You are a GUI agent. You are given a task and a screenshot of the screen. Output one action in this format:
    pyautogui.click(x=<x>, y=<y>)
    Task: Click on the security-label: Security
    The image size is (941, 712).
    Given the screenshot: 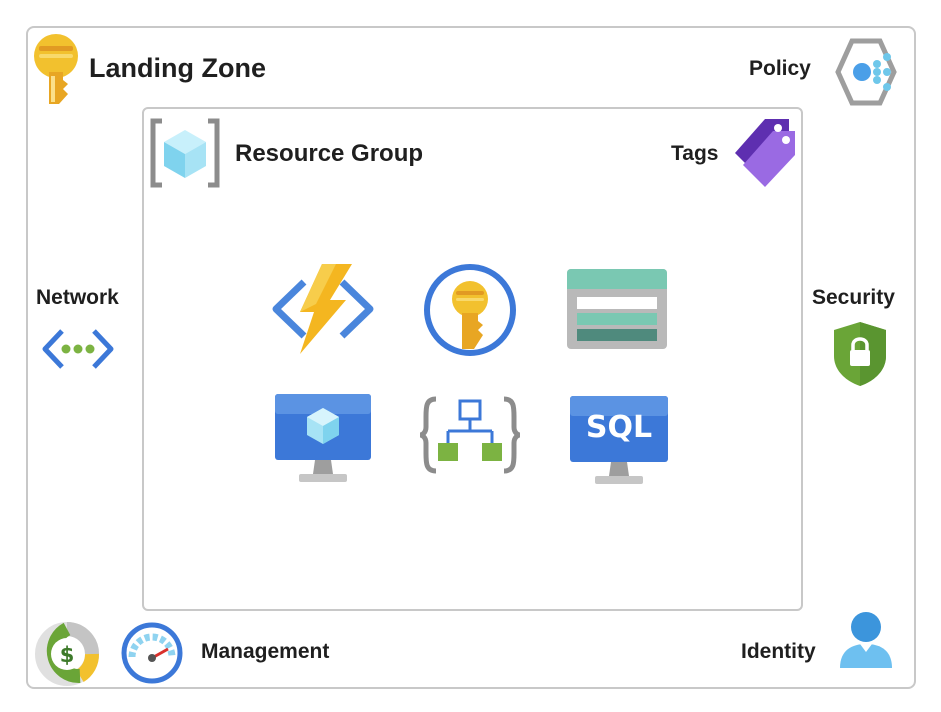 What is the action you would take?
    pyautogui.click(x=853, y=297)
    